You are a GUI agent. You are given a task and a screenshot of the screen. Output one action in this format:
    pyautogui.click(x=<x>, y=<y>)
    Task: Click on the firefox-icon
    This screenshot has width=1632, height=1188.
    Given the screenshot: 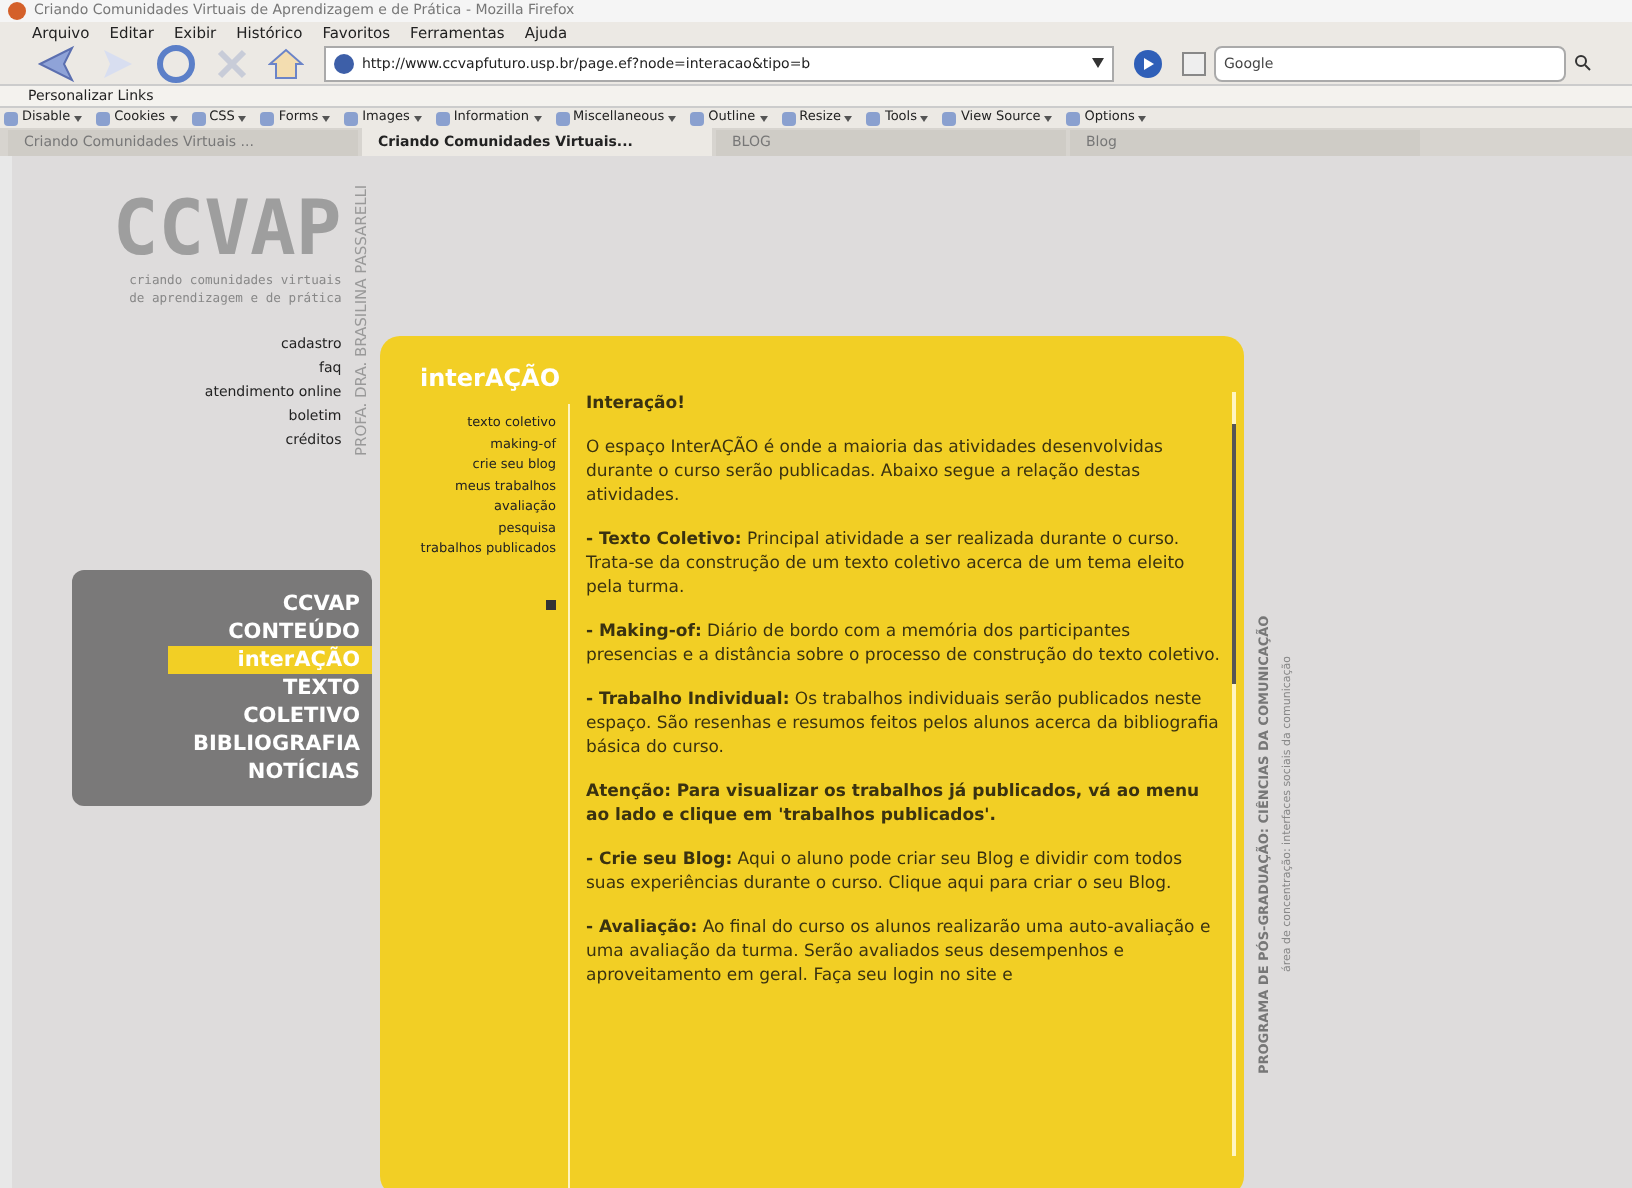 What is the action you would take?
    pyautogui.click(x=17, y=10)
    